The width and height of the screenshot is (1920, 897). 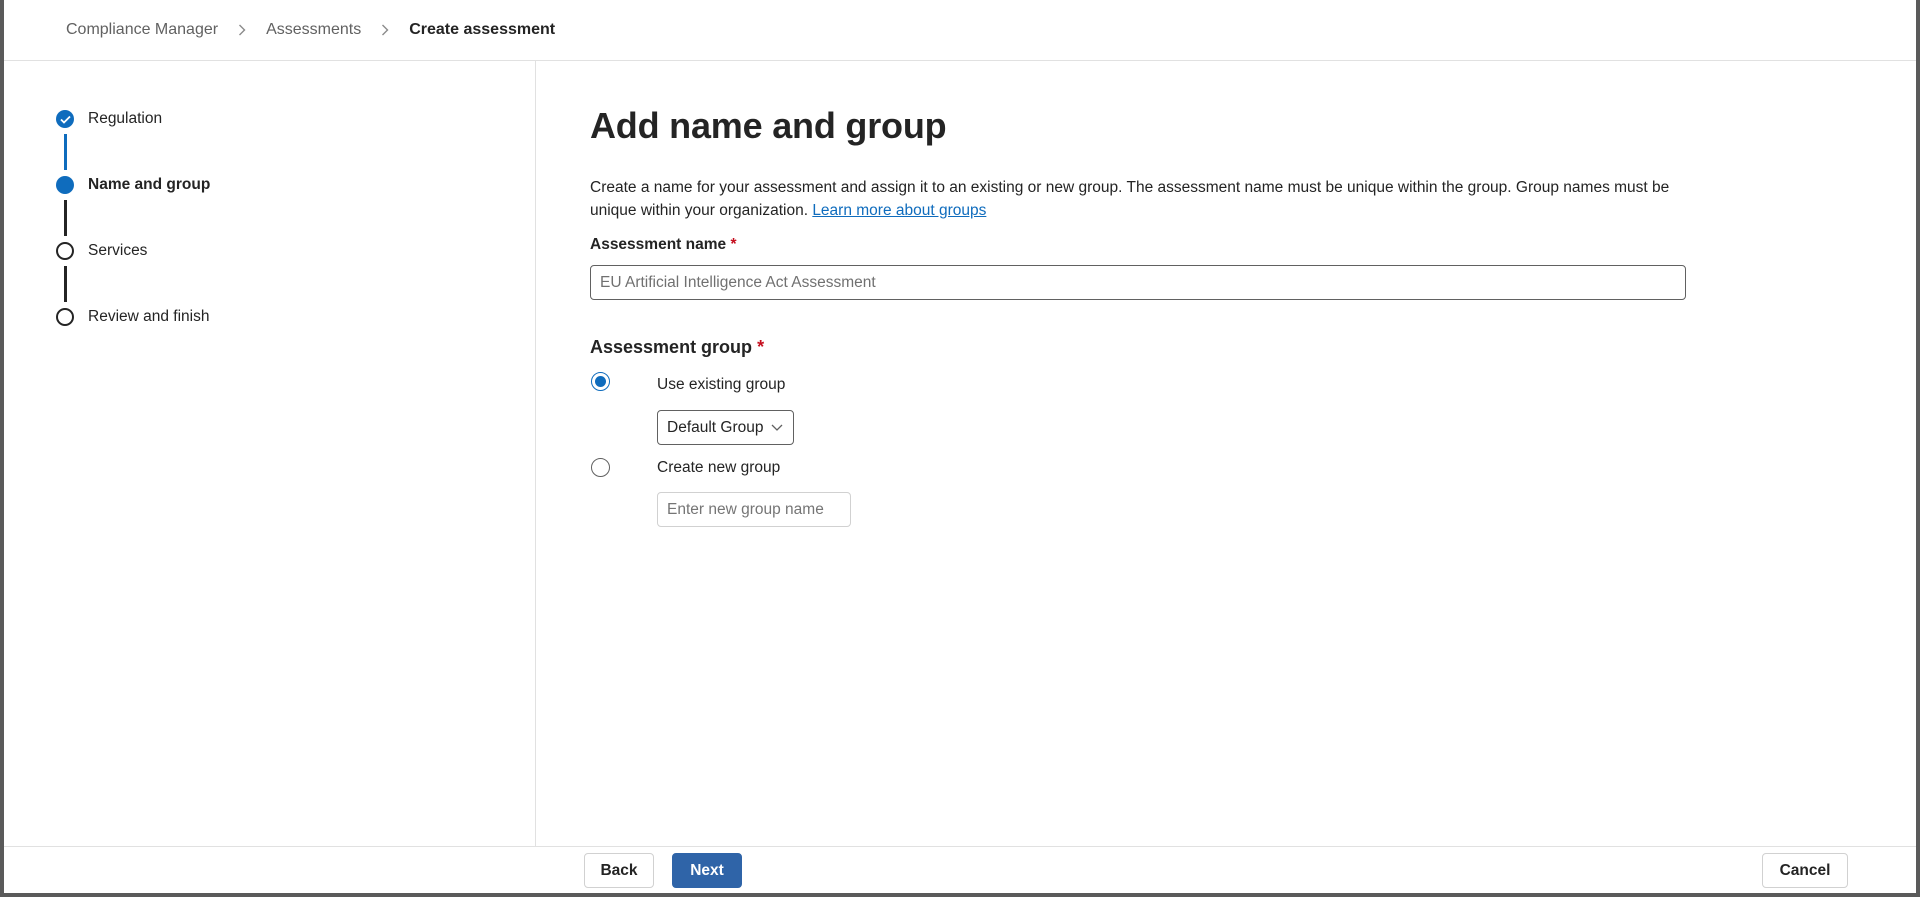 I want to click on step-label: Regulation, so click(x=125, y=118).